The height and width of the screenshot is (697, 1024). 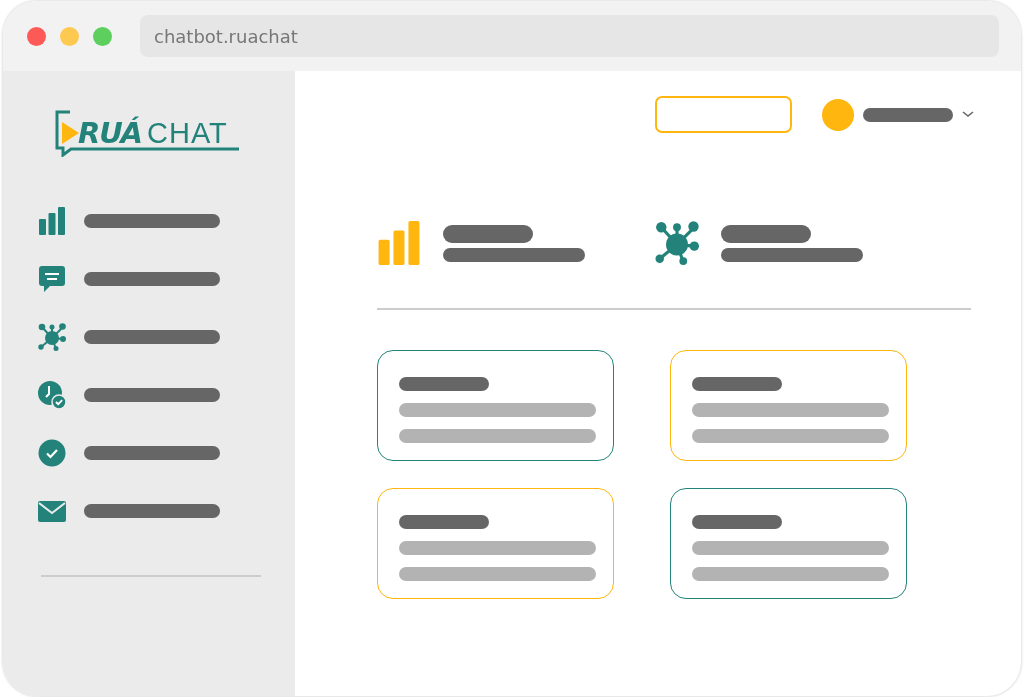 I want to click on close-window-button, so click(x=36, y=36).